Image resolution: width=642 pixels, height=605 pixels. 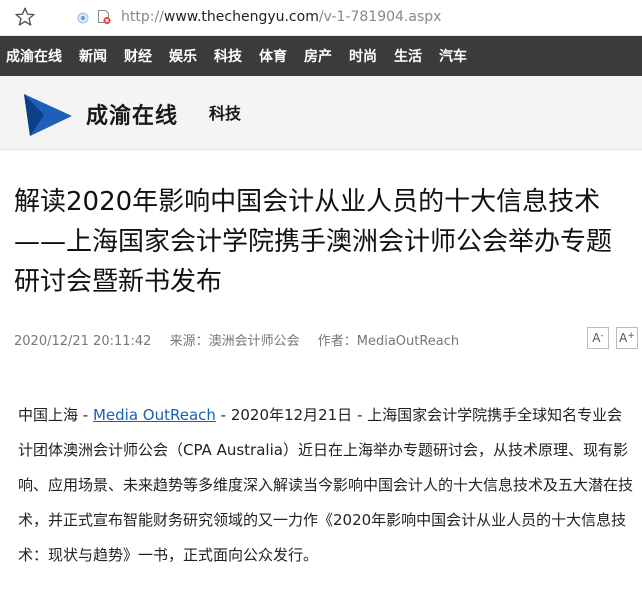 What do you see at coordinates (453, 56) in the screenshot?
I see `nav-item-auto: 汽车` at bounding box center [453, 56].